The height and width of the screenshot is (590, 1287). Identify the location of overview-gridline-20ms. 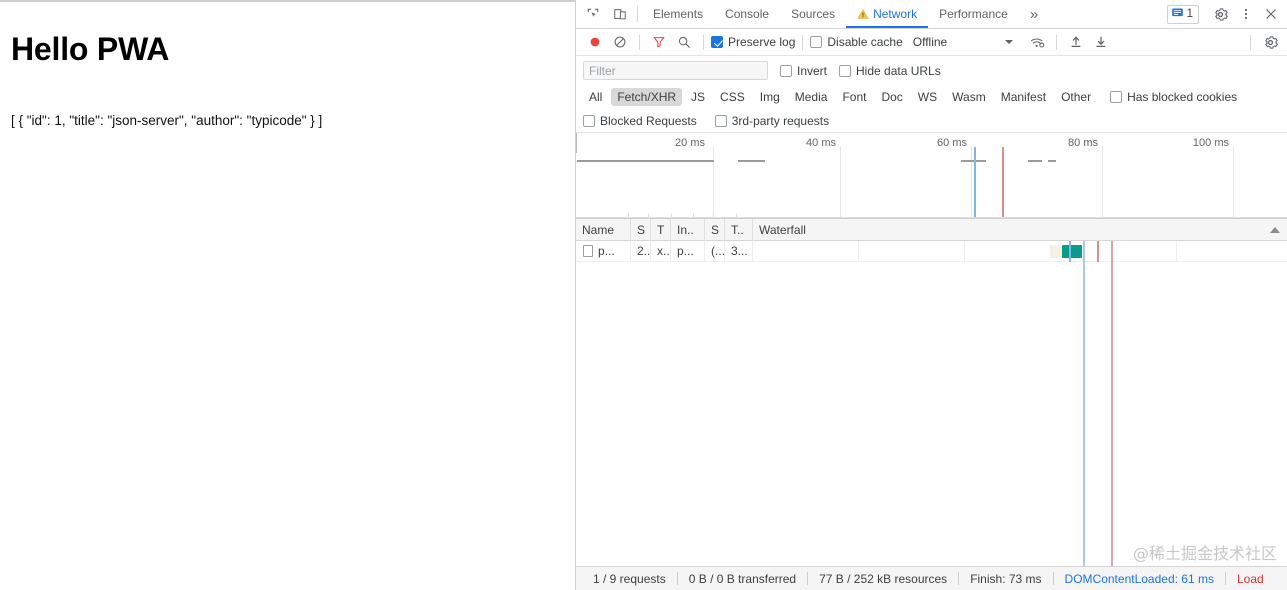
(713, 182).